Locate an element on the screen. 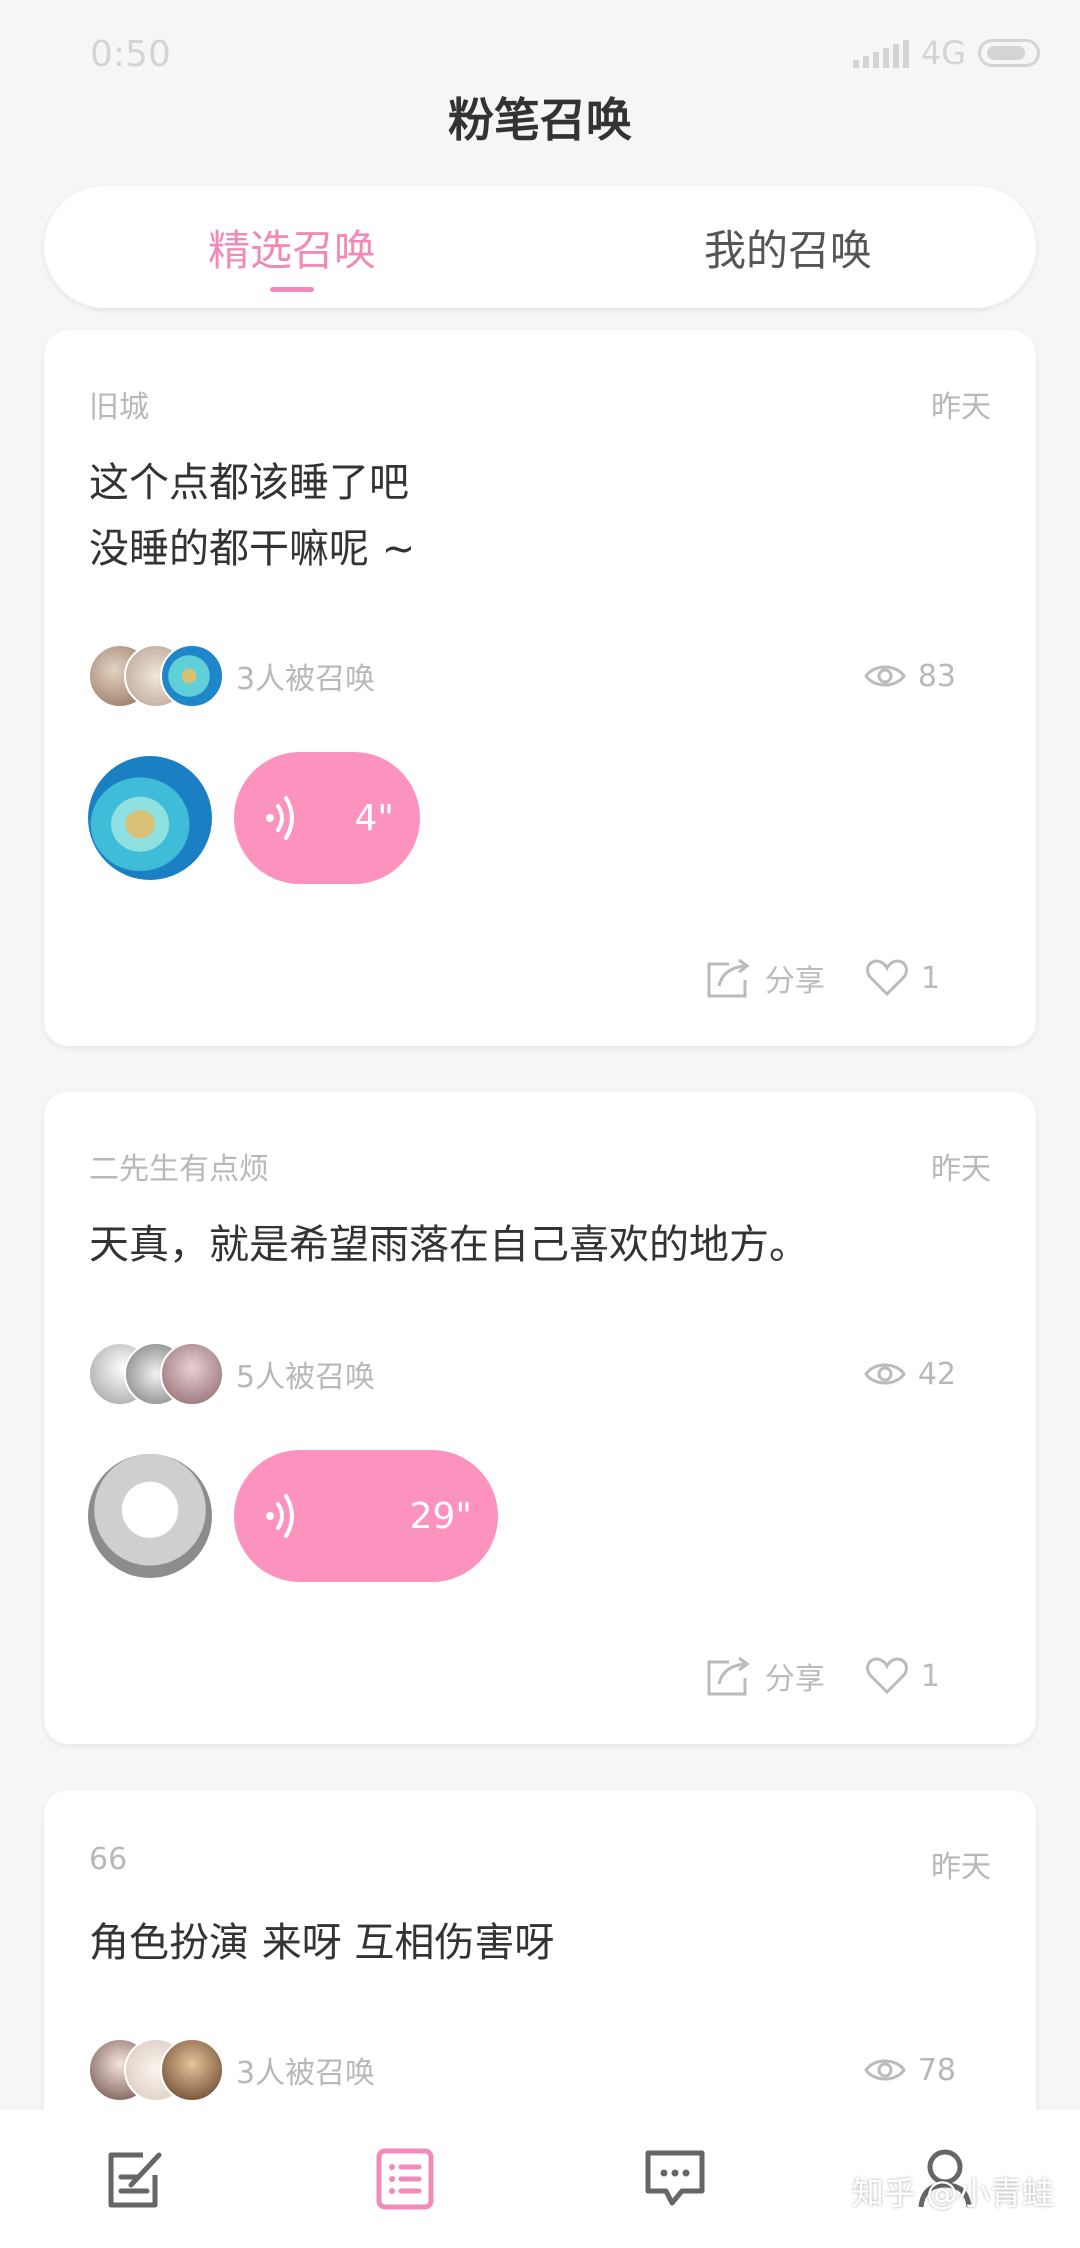 This screenshot has width=1080, height=2248. voice-message-button: 4" is located at coordinates (327, 818).